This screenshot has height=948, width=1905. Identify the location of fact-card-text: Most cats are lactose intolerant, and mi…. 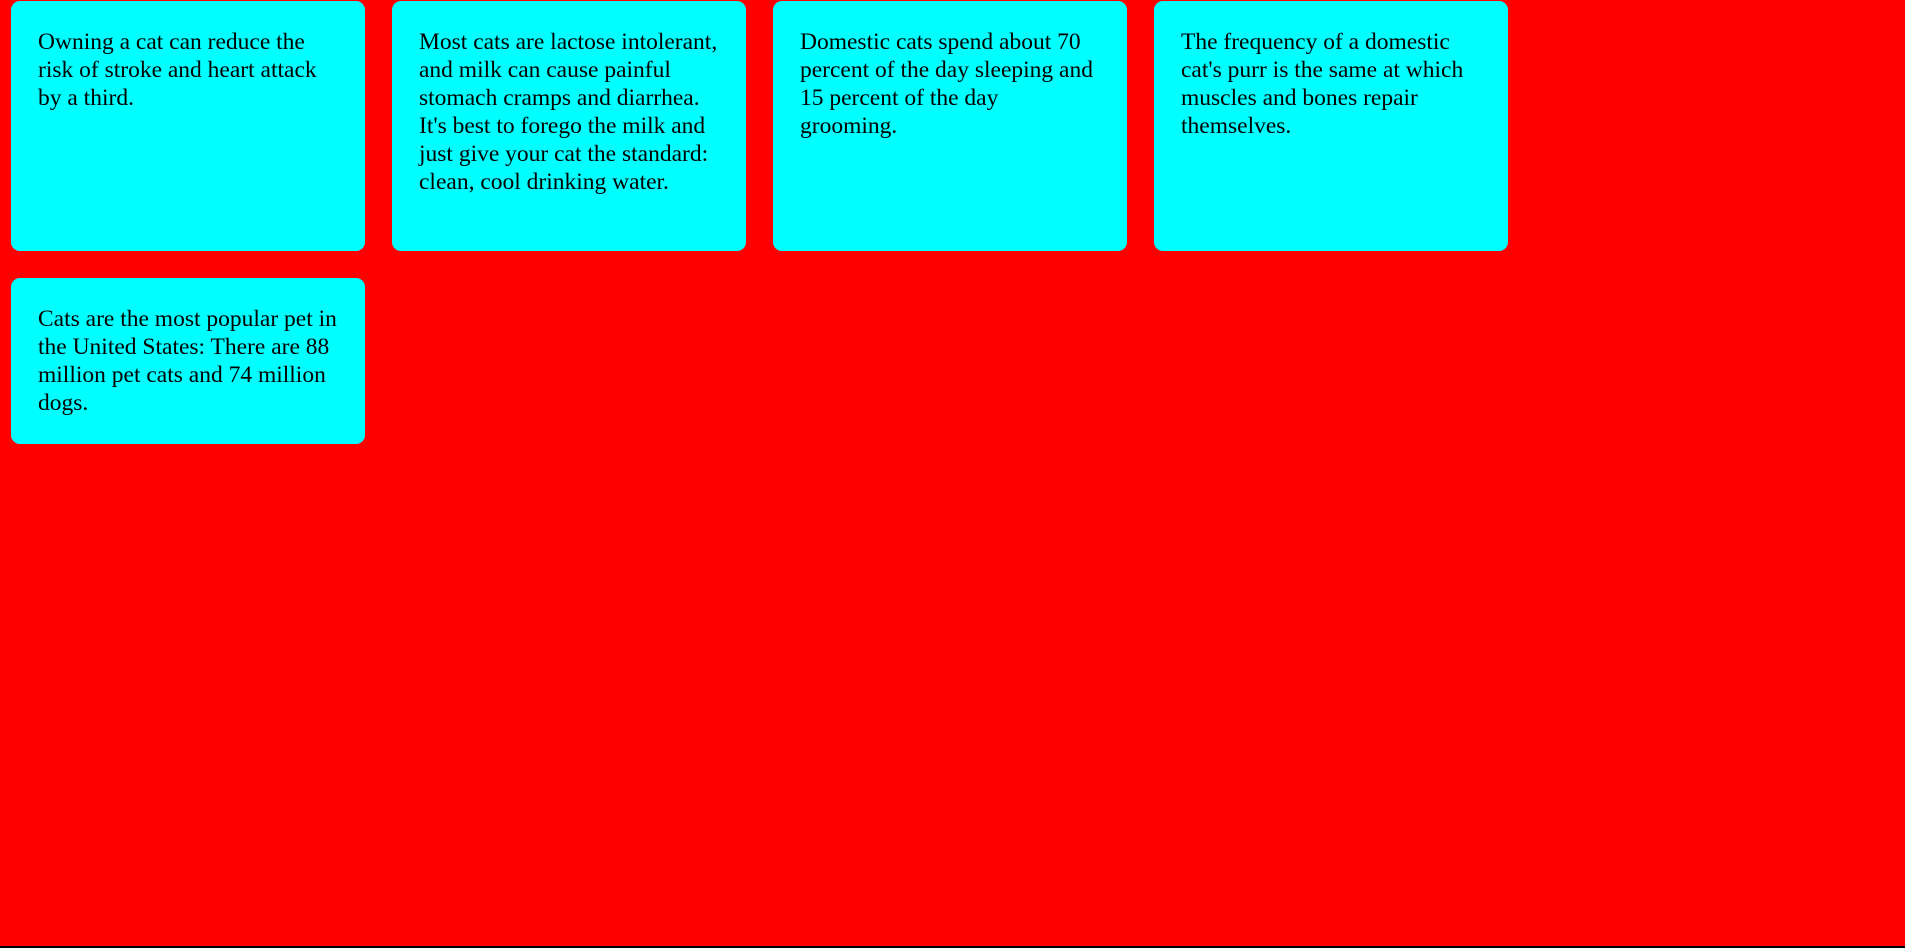
(568, 112).